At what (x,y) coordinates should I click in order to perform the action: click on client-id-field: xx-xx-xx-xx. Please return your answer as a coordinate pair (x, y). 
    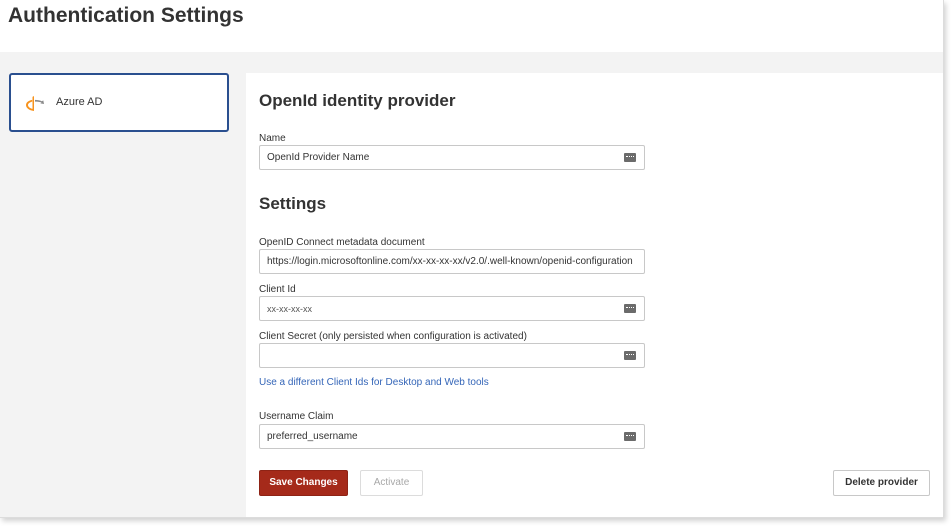
    Looking at the image, I should click on (452, 308).